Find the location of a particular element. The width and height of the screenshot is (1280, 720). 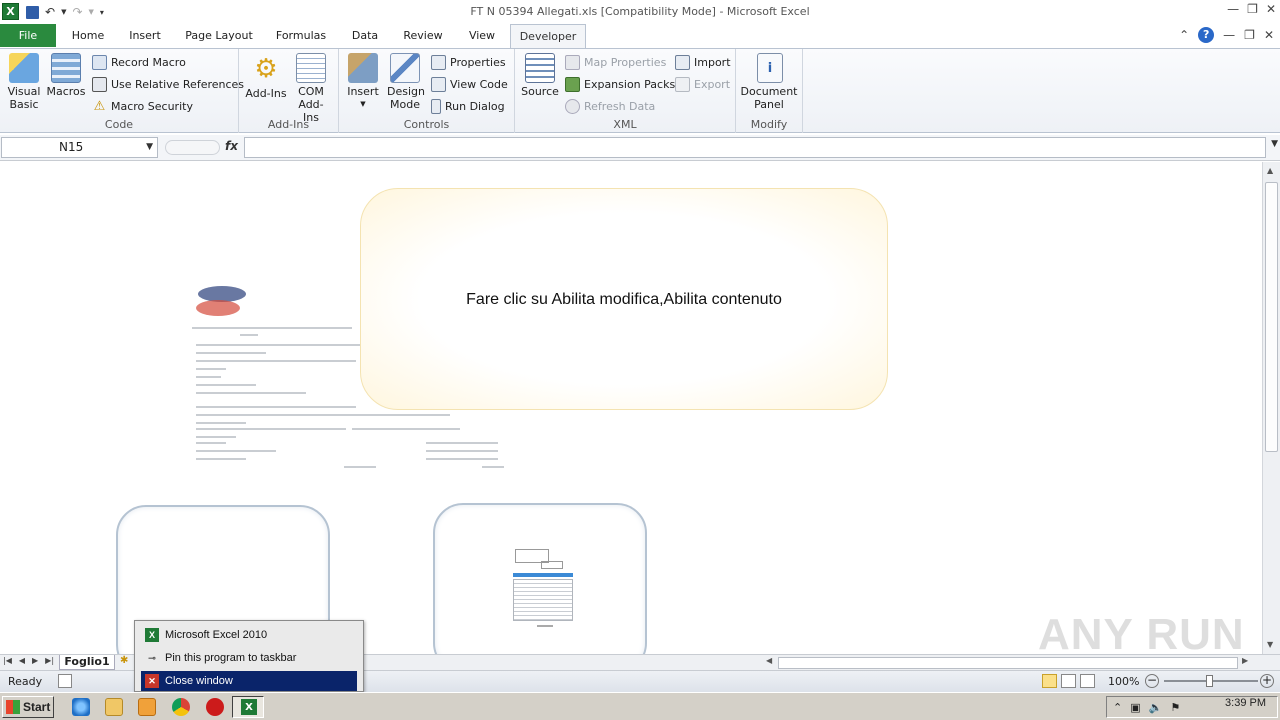

design-mode-button: Design Mode is located at coordinates (405, 82).